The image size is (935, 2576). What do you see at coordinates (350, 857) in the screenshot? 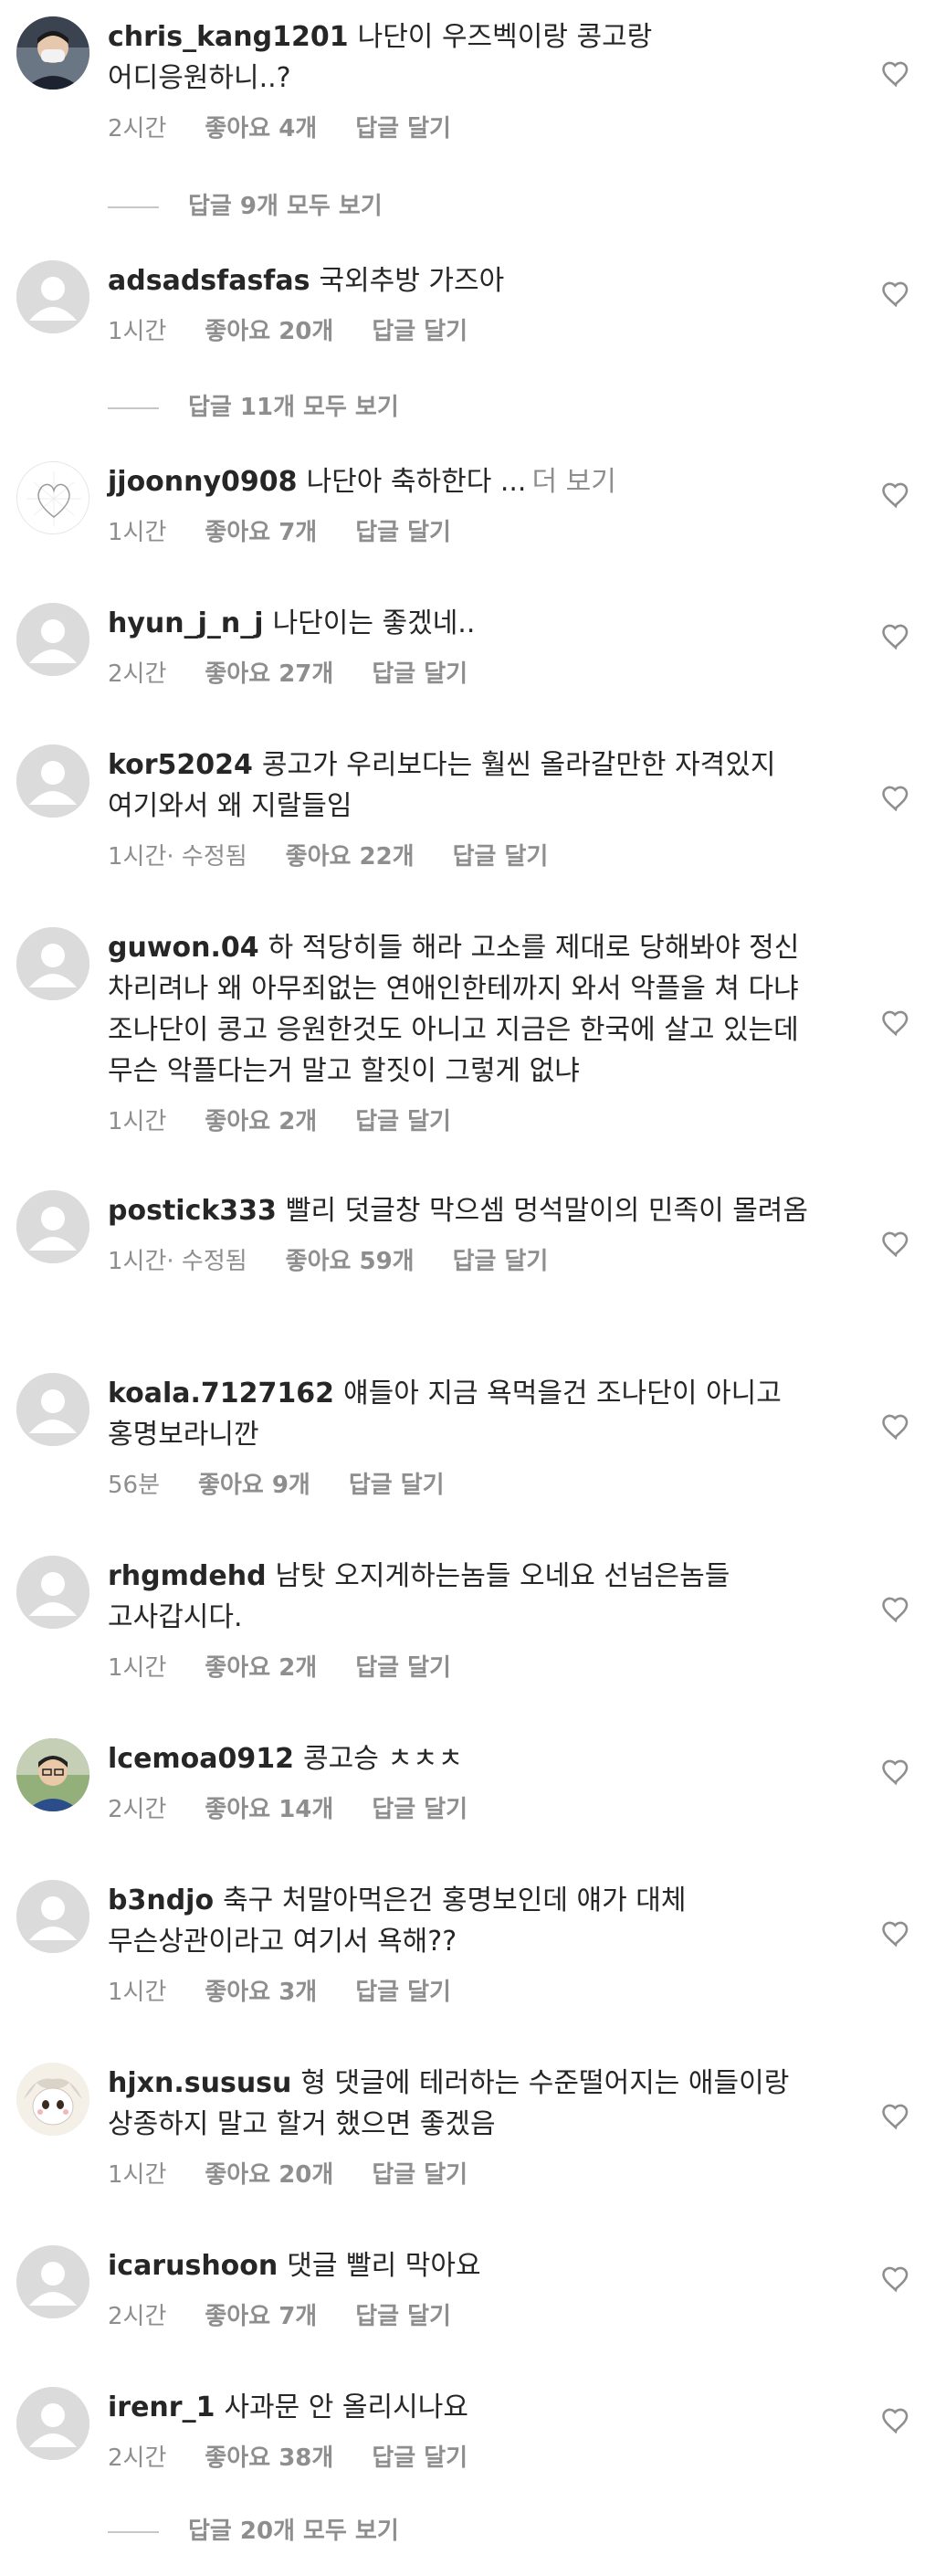
I see `likes-count: 좋아요 22개` at bounding box center [350, 857].